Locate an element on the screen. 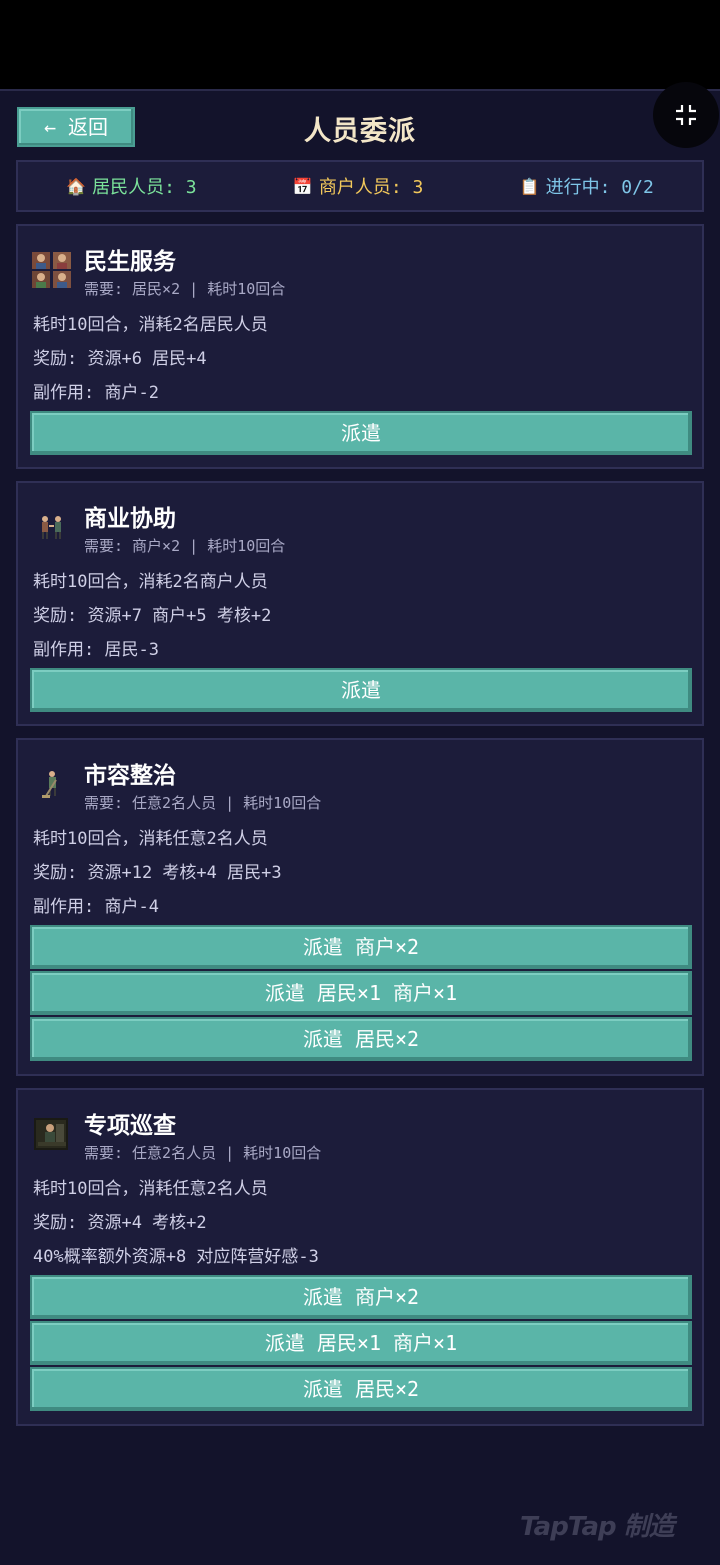  merchants-icon is located at coordinates (52, 527).